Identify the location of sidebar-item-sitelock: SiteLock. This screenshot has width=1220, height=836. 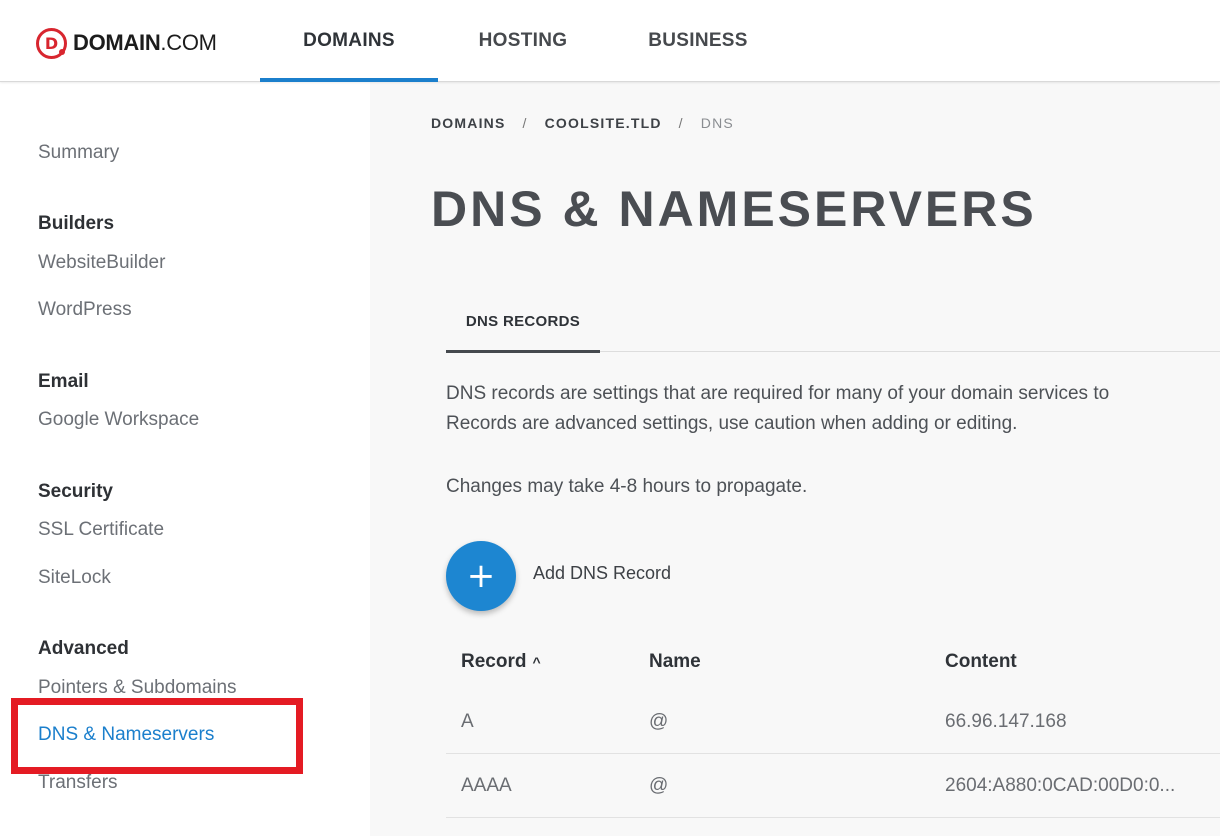
(74, 578).